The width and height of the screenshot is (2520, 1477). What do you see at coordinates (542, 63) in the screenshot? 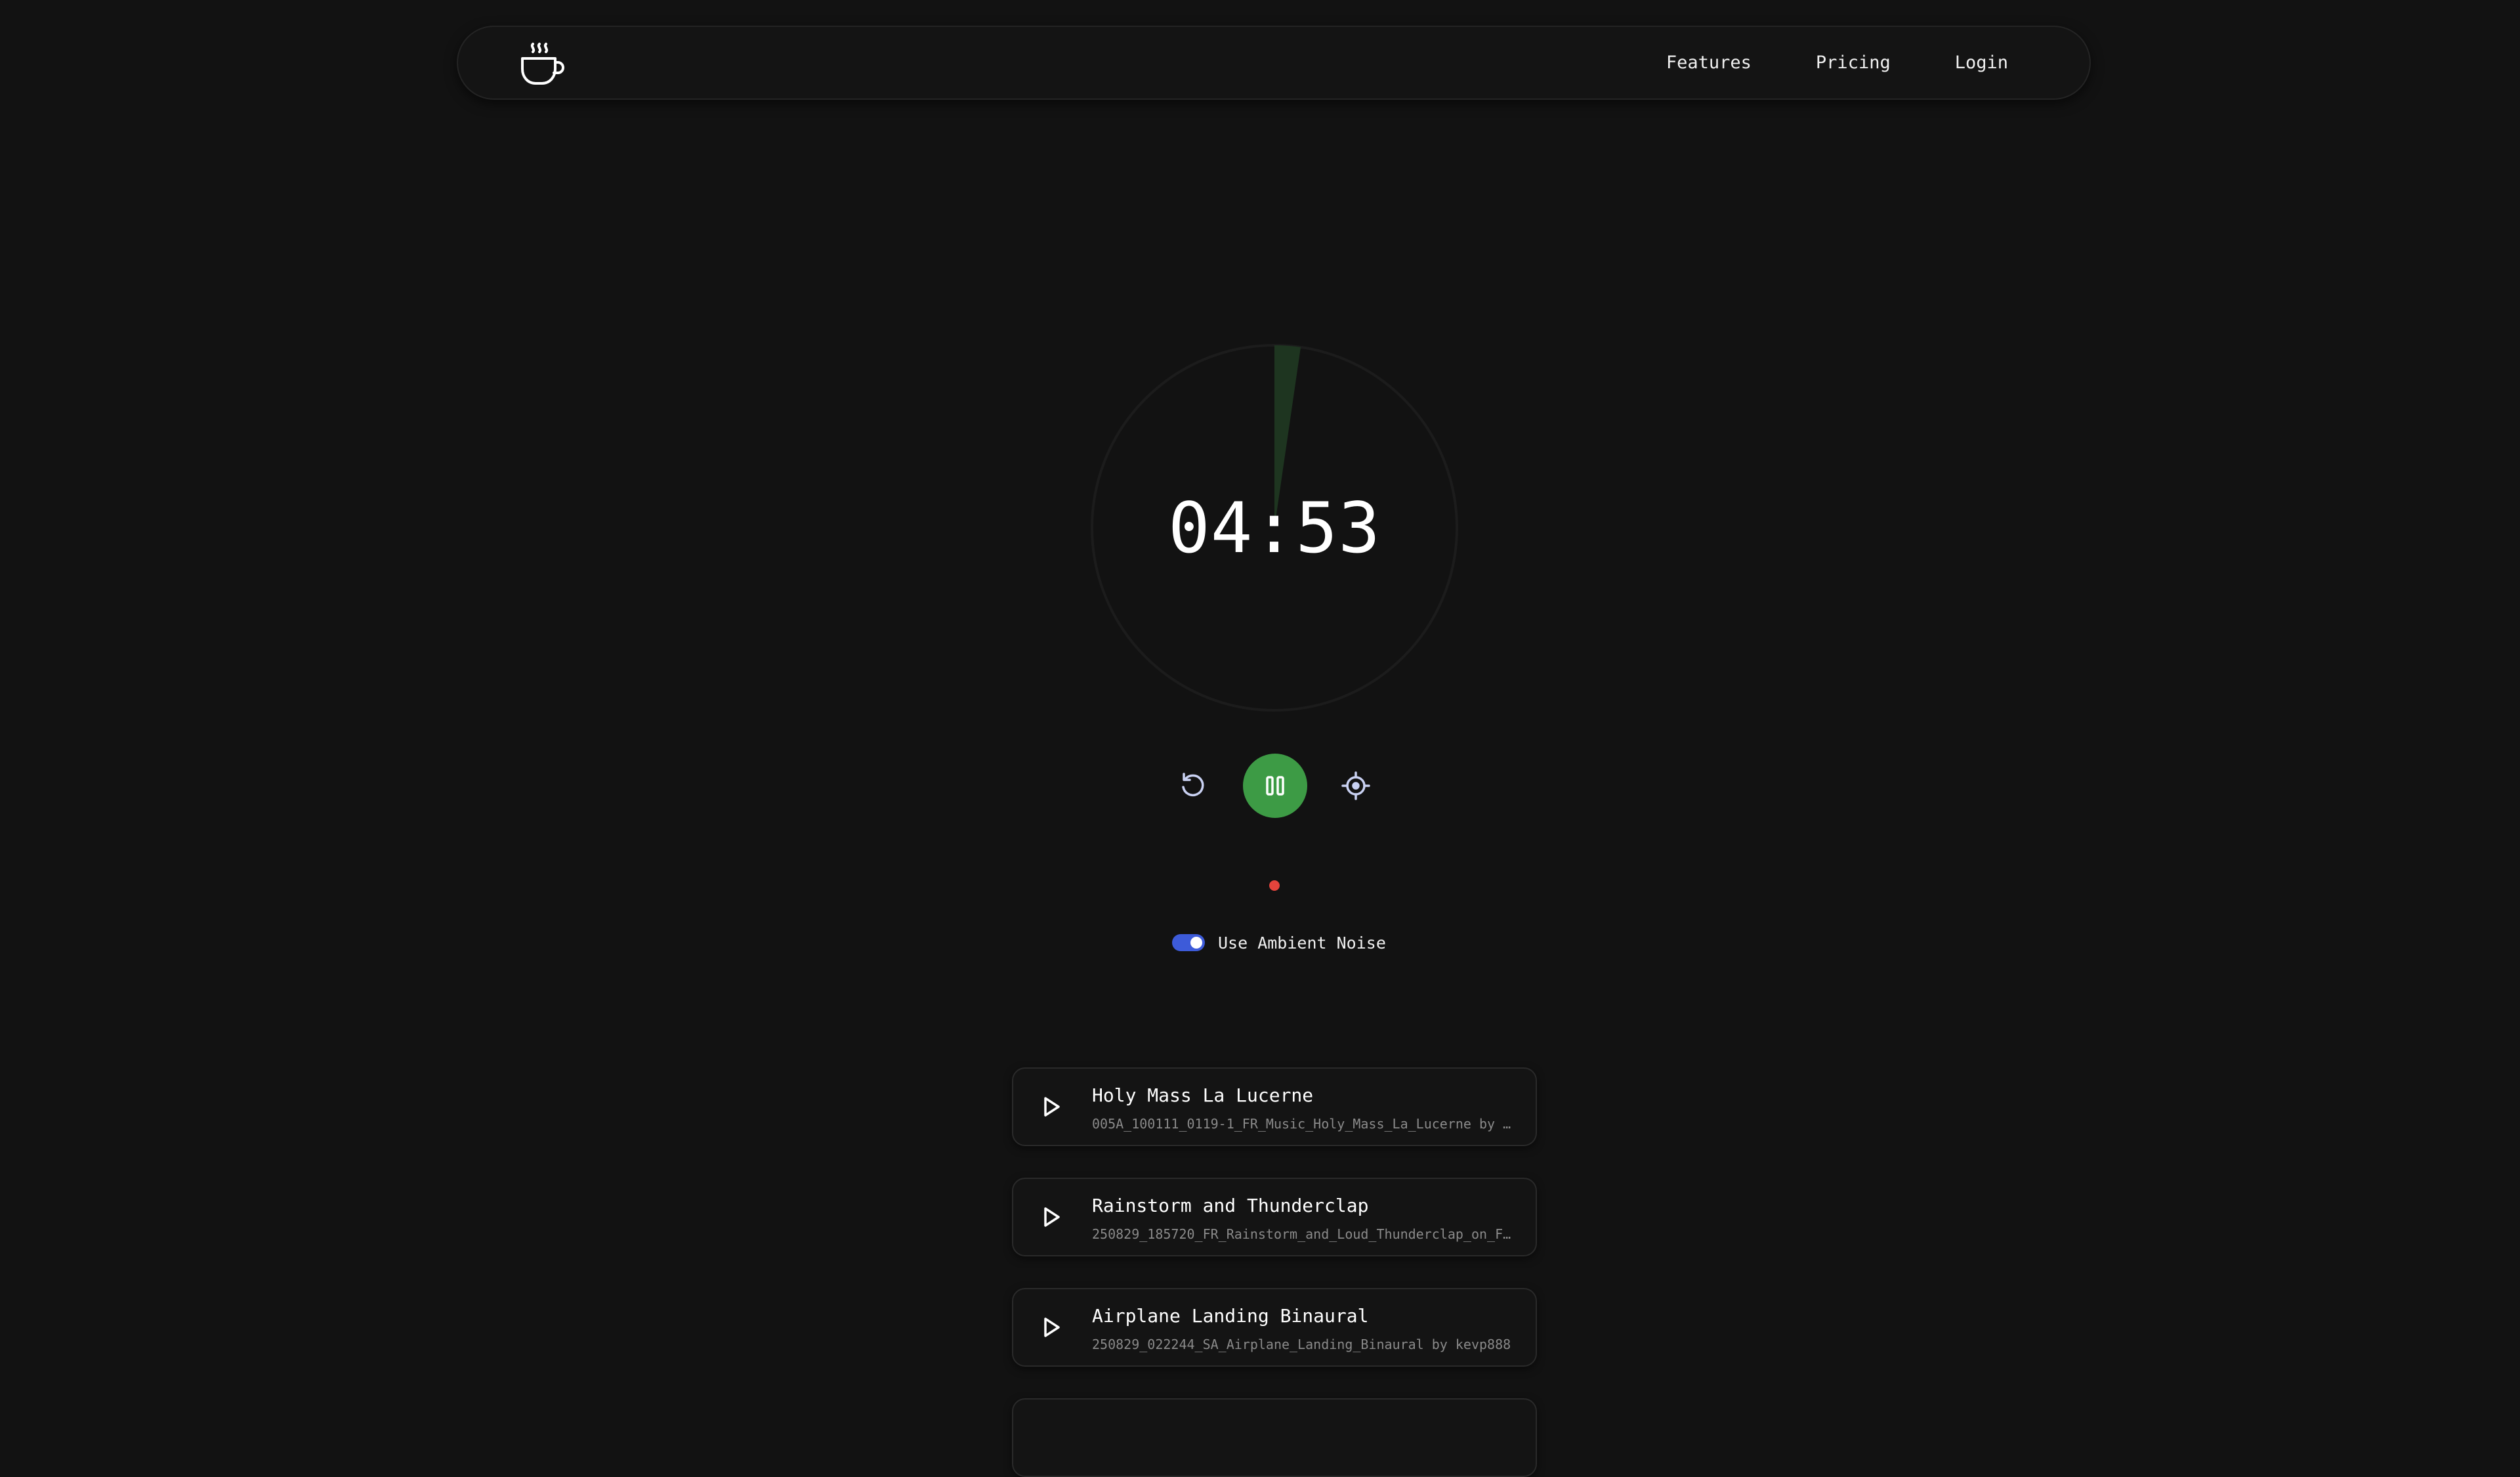
I see `coffee-cup-icon` at bounding box center [542, 63].